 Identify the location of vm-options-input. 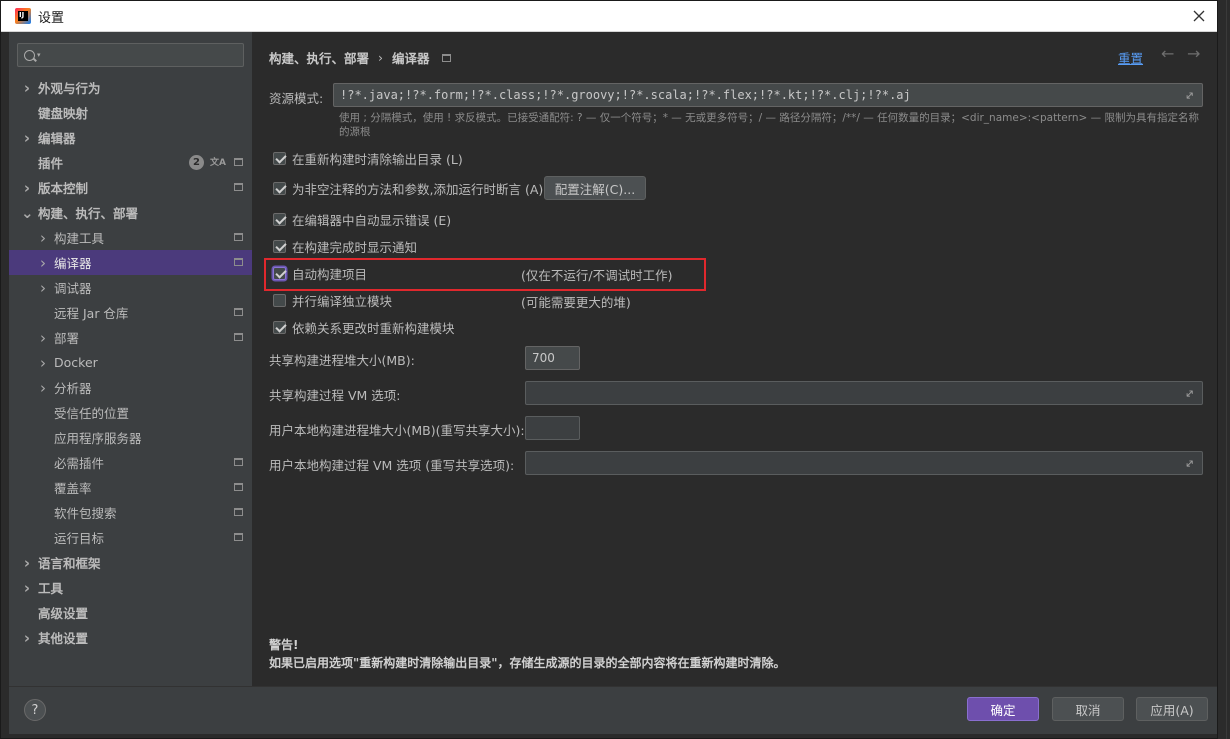
(864, 393).